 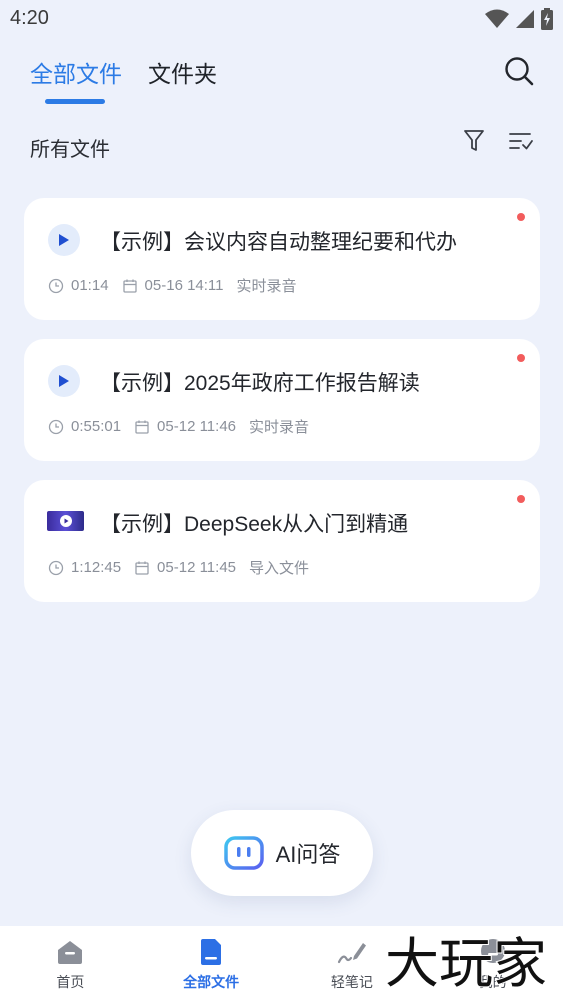 I want to click on file-meta: 01:14 05-16 14:11 实时录音, so click(x=179, y=285).